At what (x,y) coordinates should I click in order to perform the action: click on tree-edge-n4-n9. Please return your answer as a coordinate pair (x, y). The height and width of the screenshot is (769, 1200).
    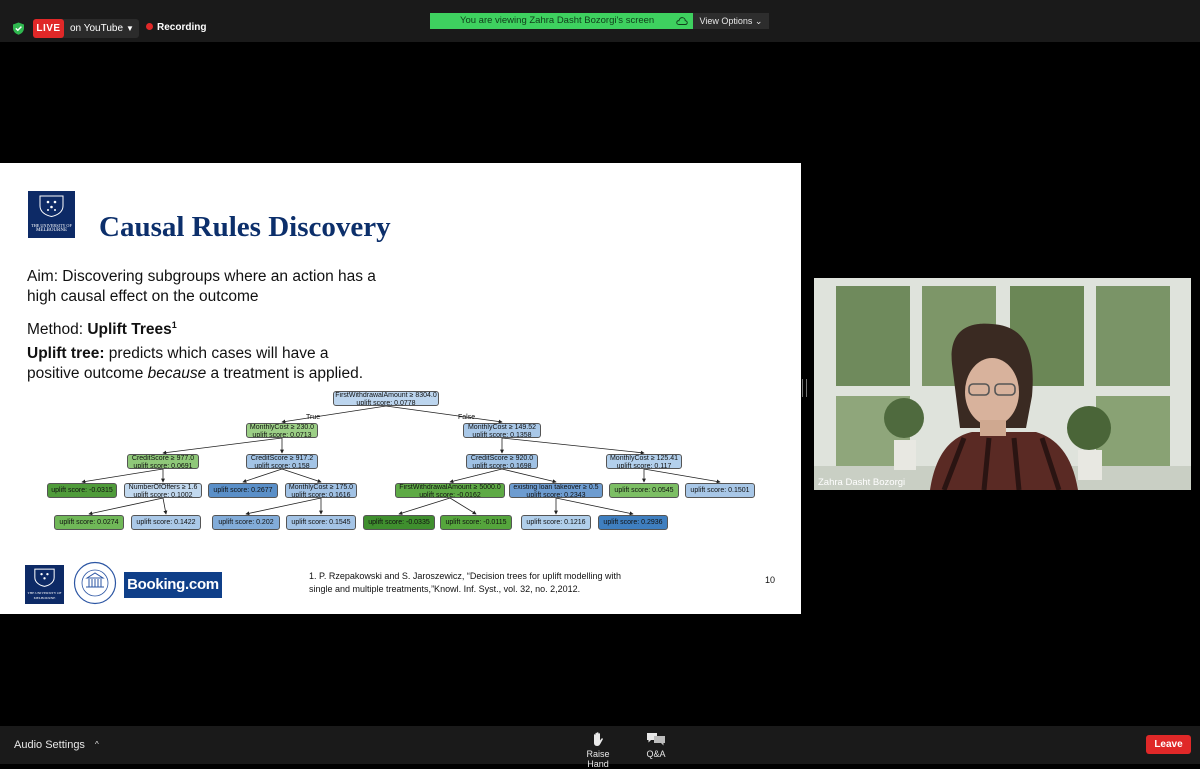
    Looking at the image, I should click on (262, 475).